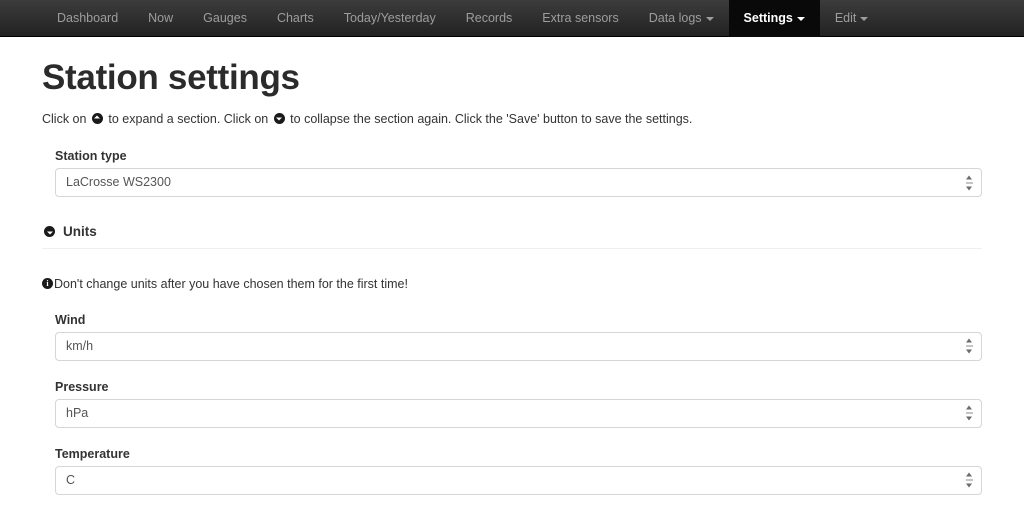  I want to click on nav-item-data-logs: Data logs, so click(681, 18).